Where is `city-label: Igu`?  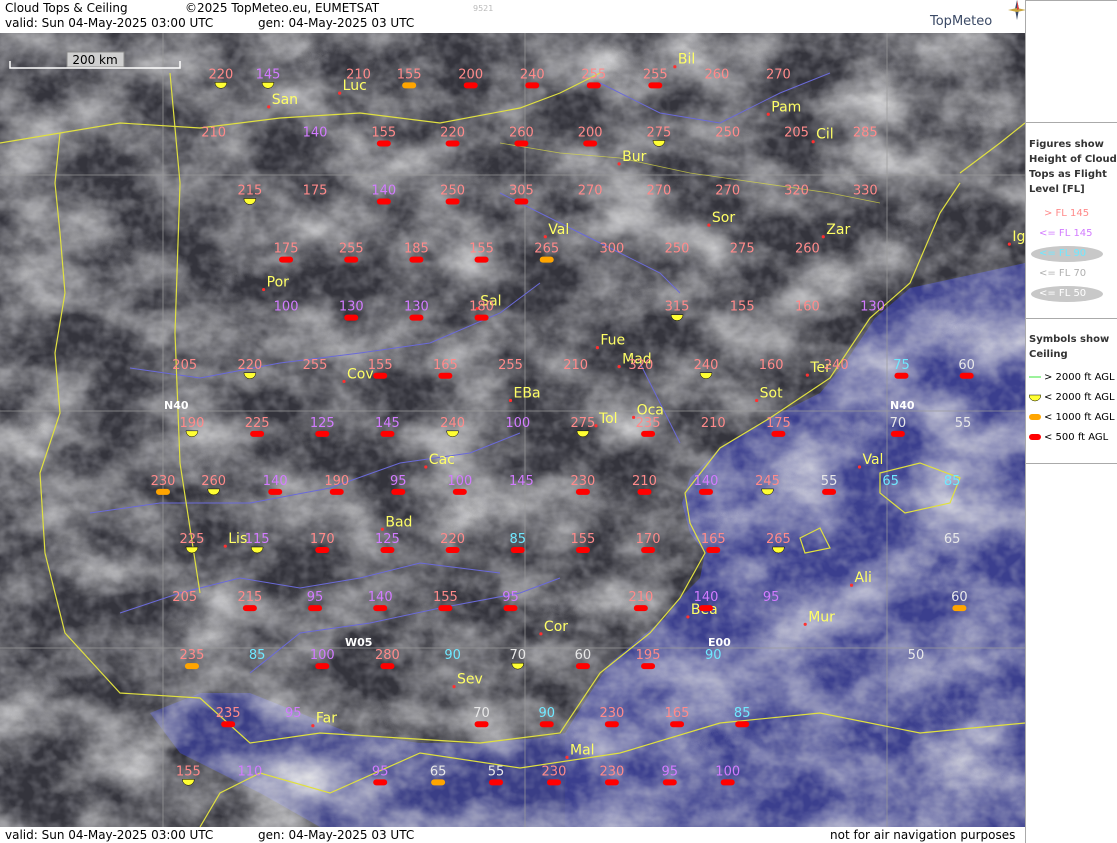 city-label: Igu is located at coordinates (1018, 237).